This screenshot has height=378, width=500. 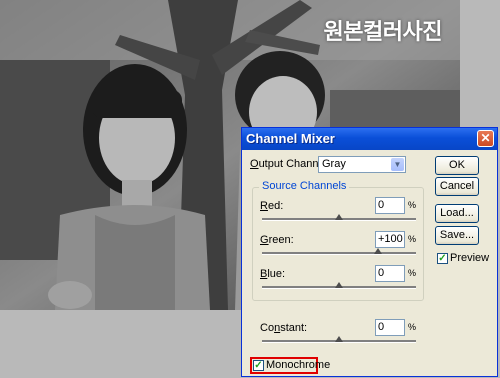 What do you see at coordinates (339, 253) in the screenshot?
I see `green-slider-track` at bounding box center [339, 253].